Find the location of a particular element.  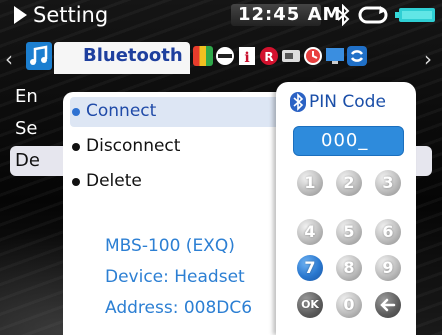

device-address: Address: 008DC6 is located at coordinates (179, 308).